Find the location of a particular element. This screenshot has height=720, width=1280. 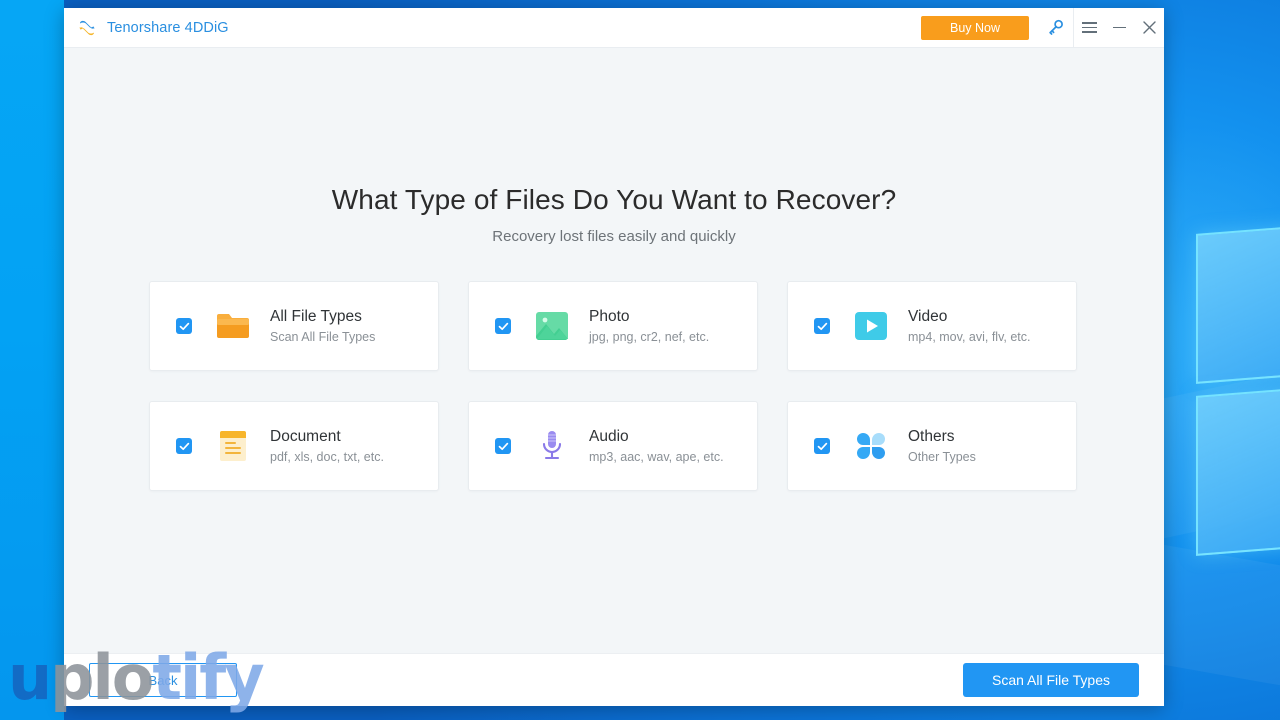

photo-icon is located at coordinates (552, 326).